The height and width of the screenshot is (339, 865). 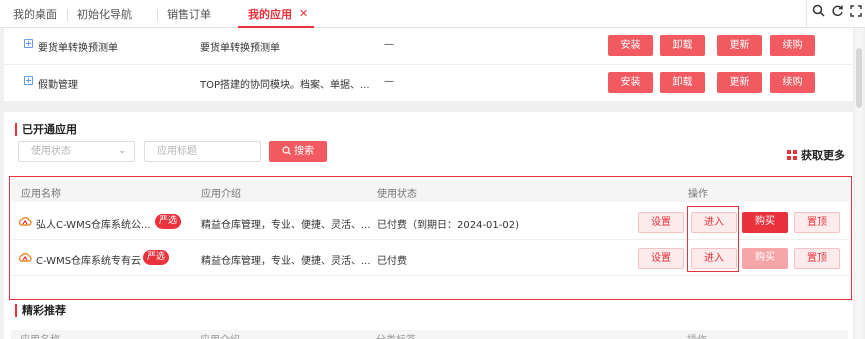 I want to click on app-status: 已付费（到期日：2024-01-02), so click(x=448, y=225).